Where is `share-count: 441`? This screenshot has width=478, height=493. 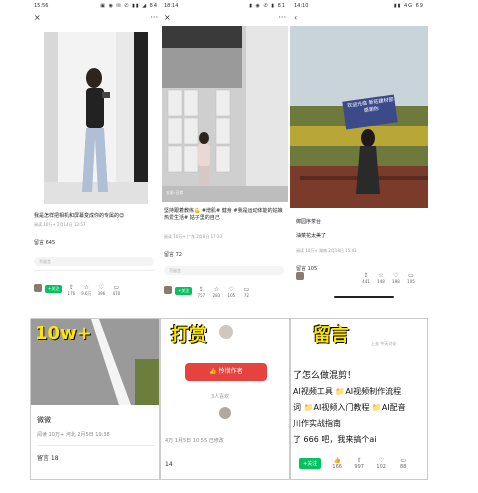 share-count: 441 is located at coordinates (366, 281).